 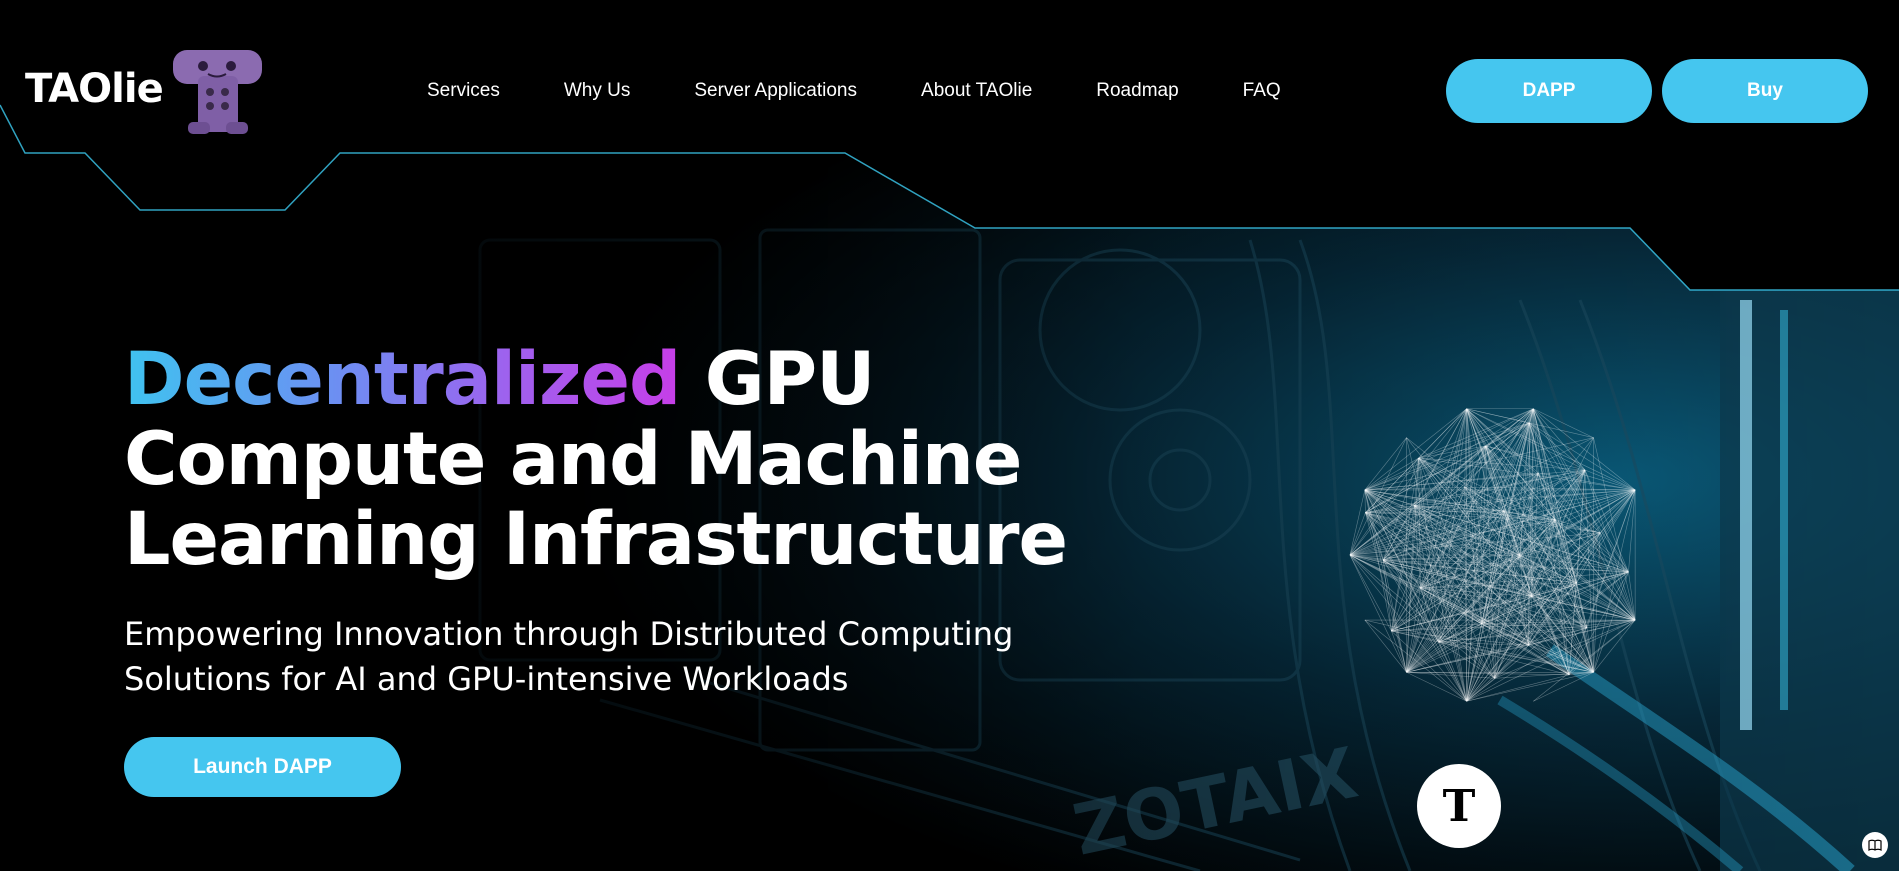 What do you see at coordinates (262, 767) in the screenshot?
I see `launch-dapp-button: Launch DAPP` at bounding box center [262, 767].